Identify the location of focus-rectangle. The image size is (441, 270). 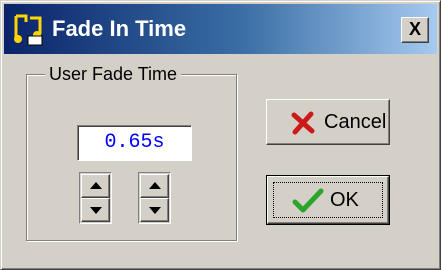
(328, 200).